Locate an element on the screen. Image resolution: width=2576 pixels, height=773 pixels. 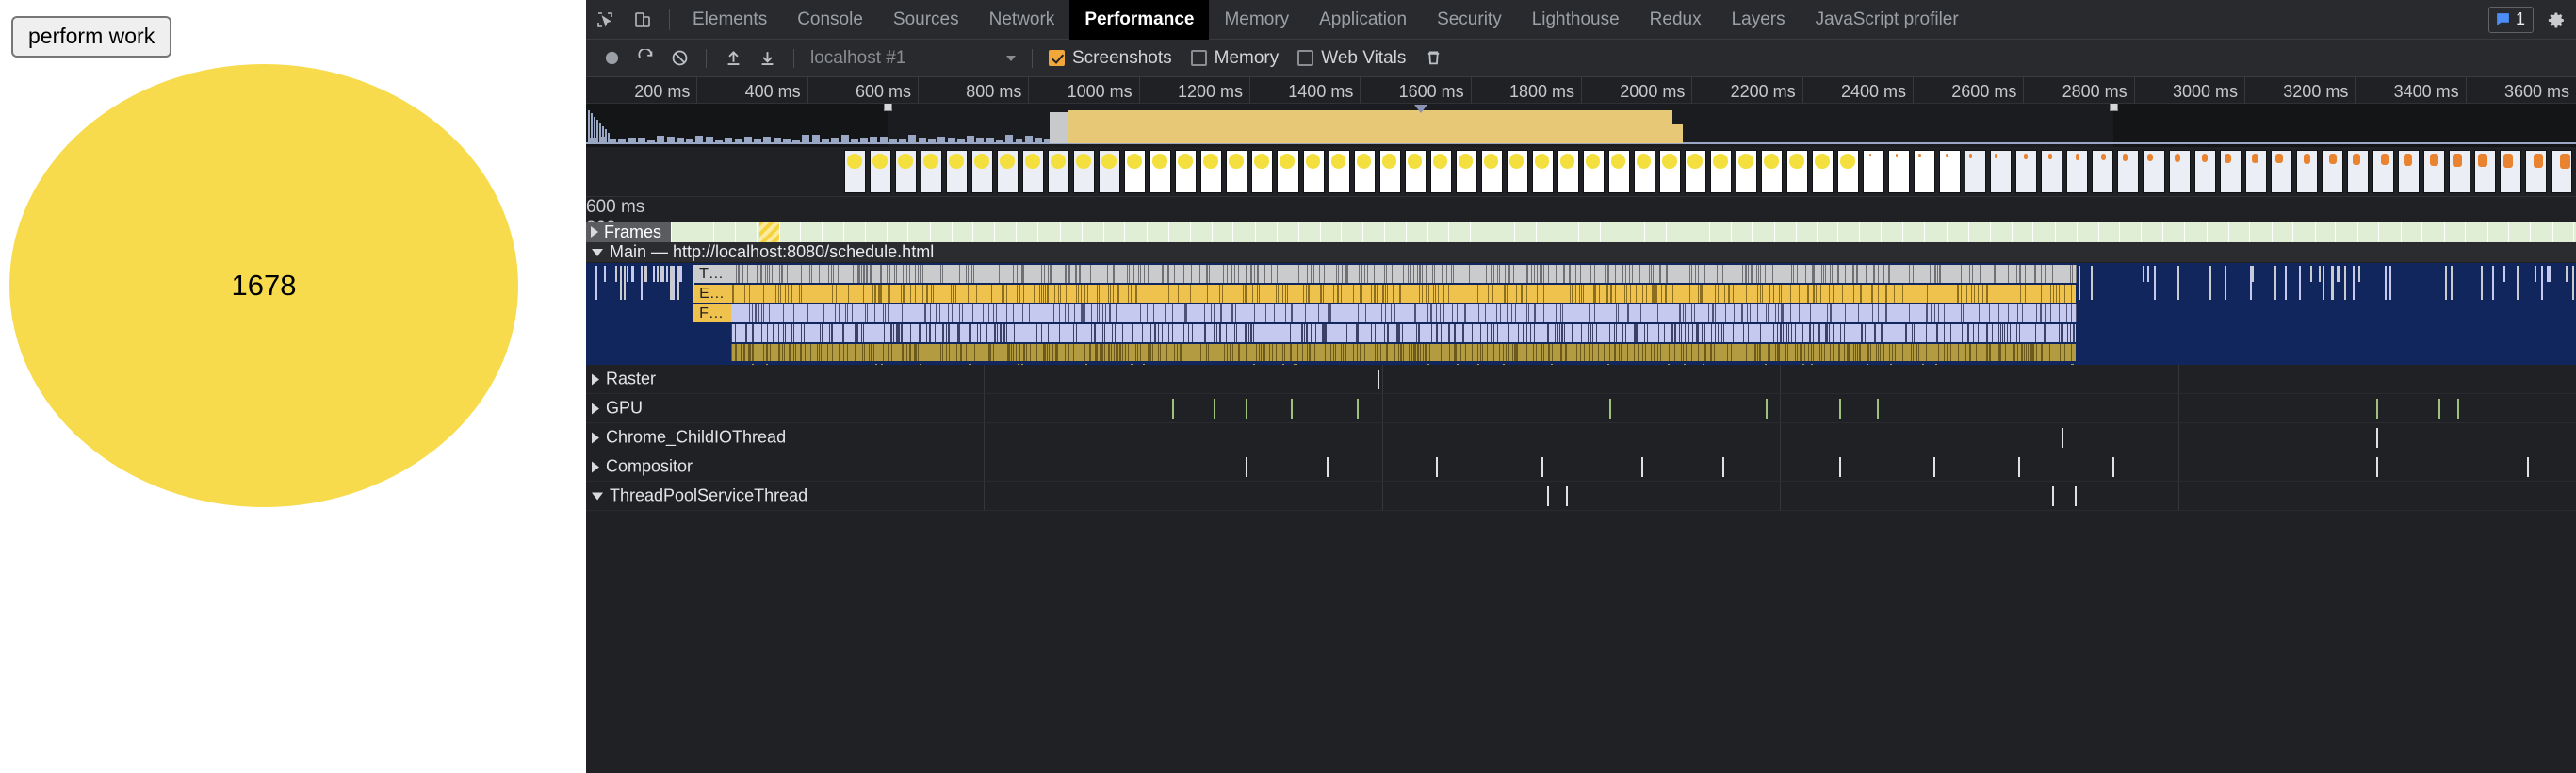
tab-layers: Layers is located at coordinates (1759, 20).